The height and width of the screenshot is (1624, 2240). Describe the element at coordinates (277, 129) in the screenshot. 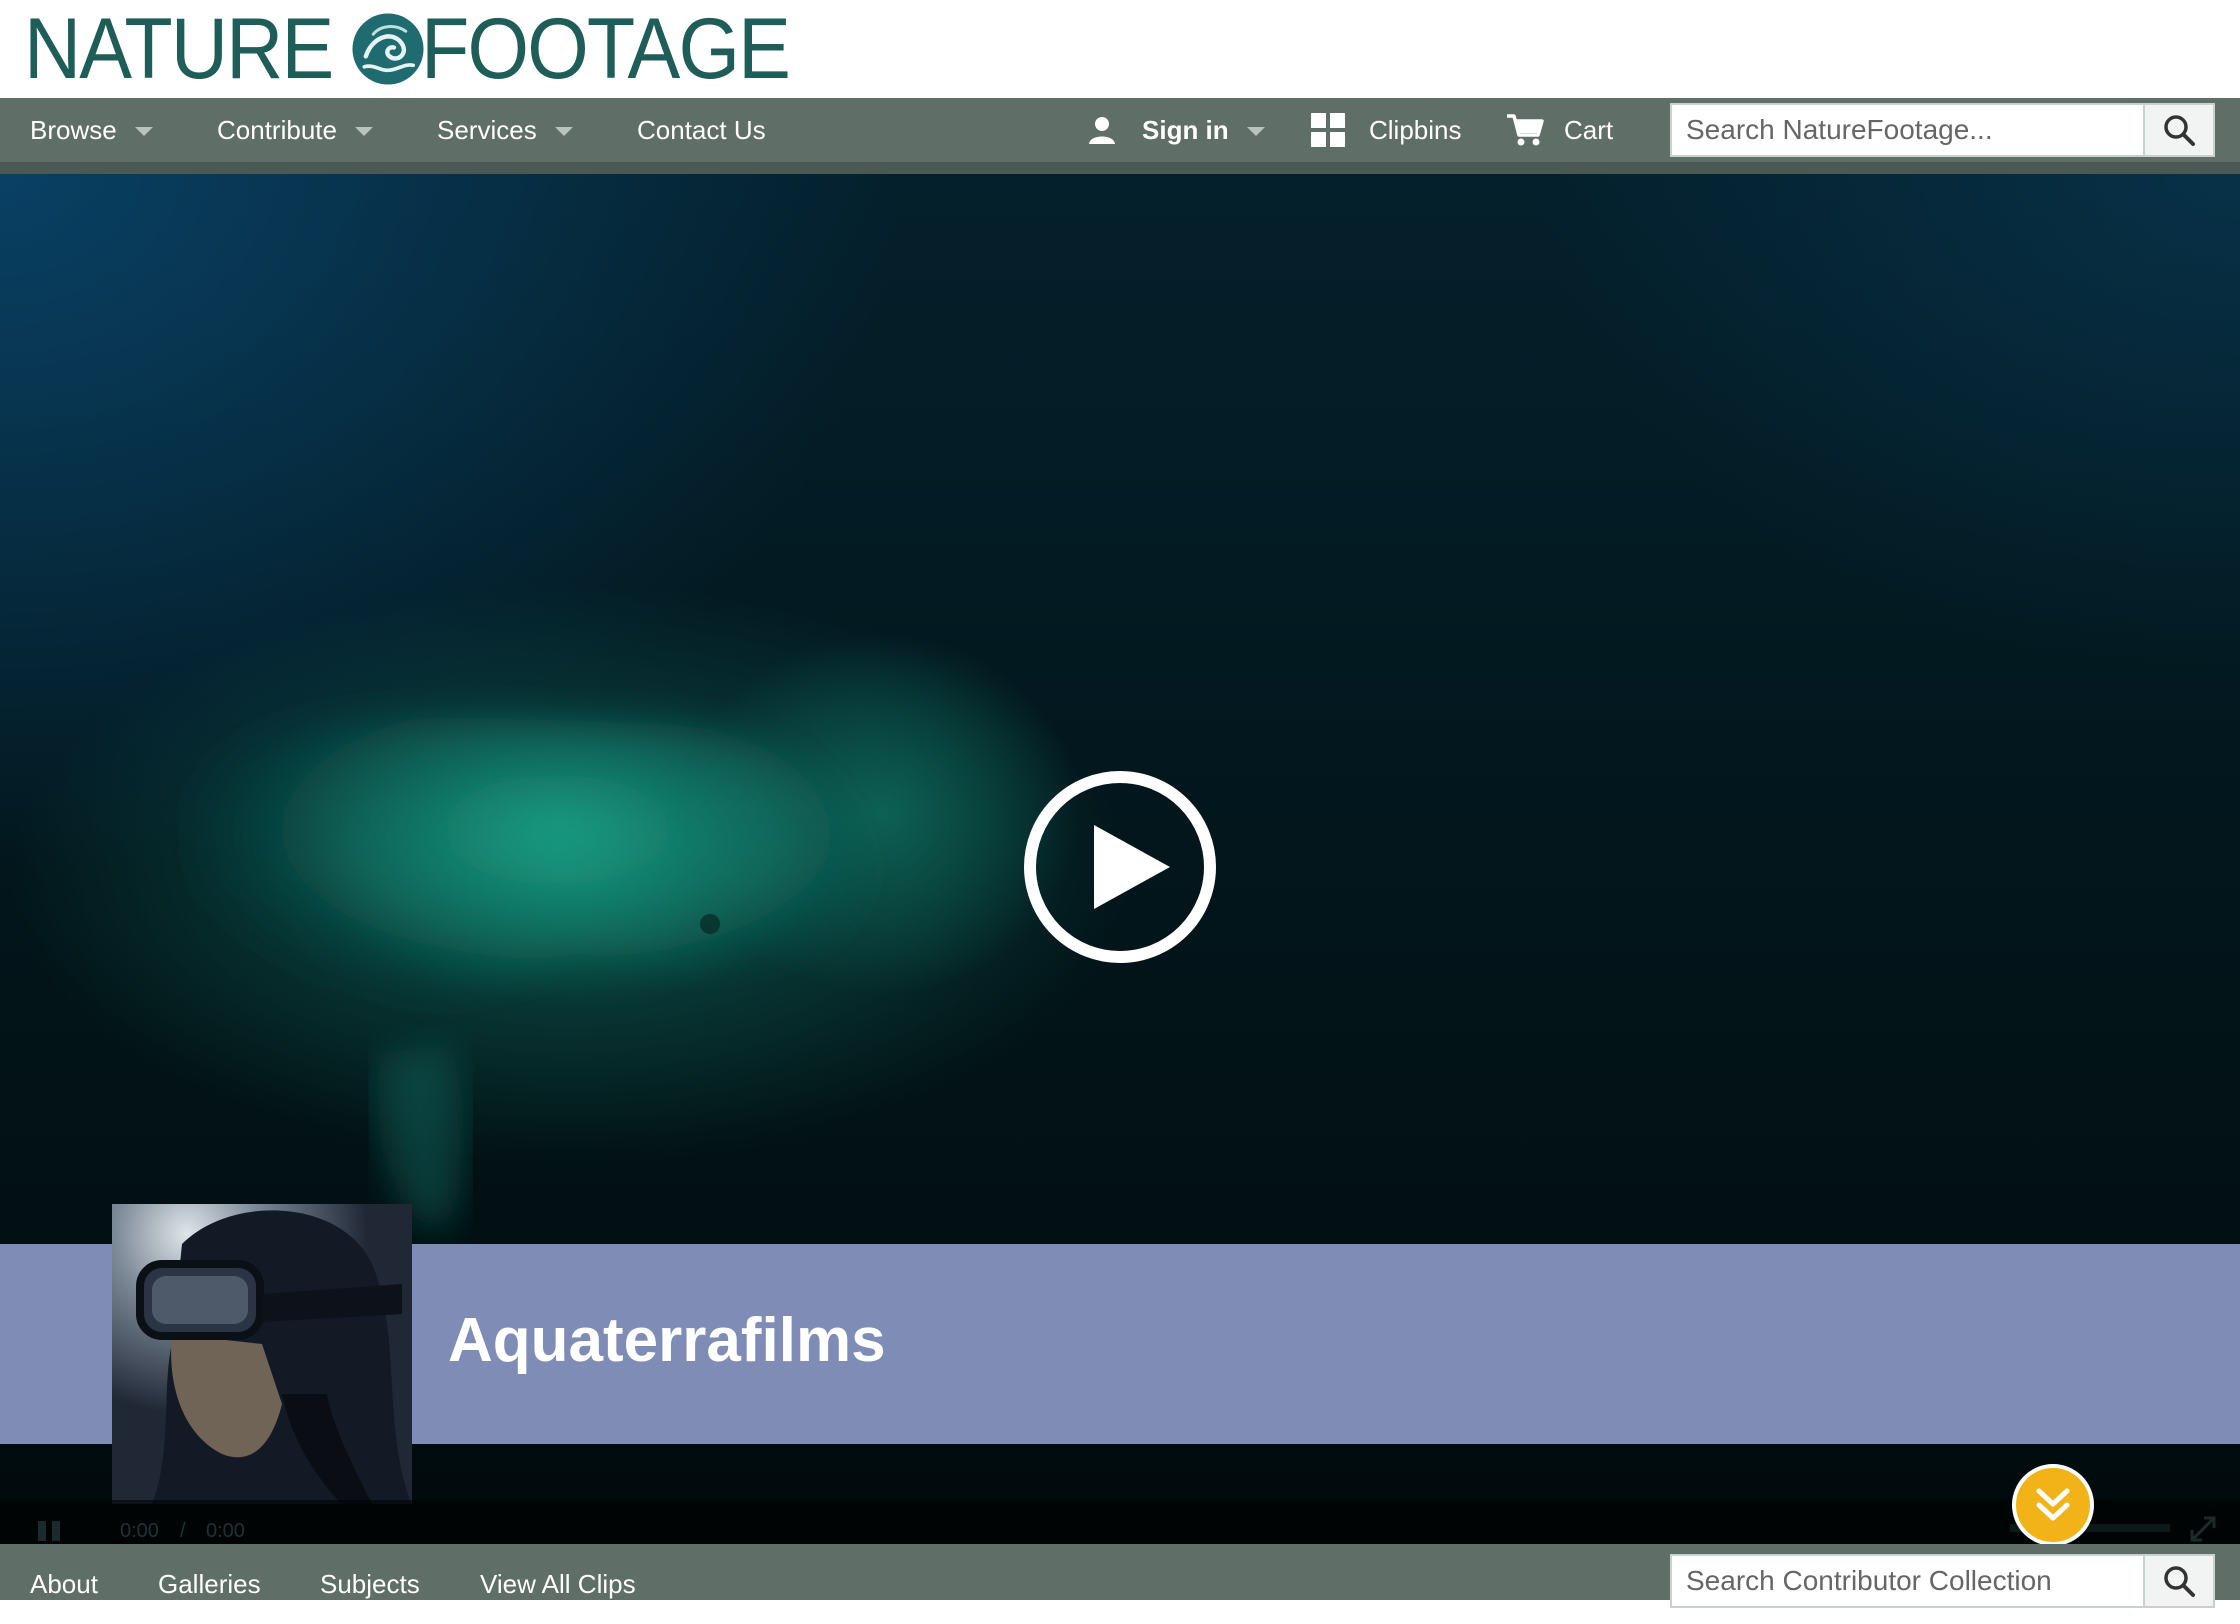

I see `nav-contribute-label: Contribute` at that location.